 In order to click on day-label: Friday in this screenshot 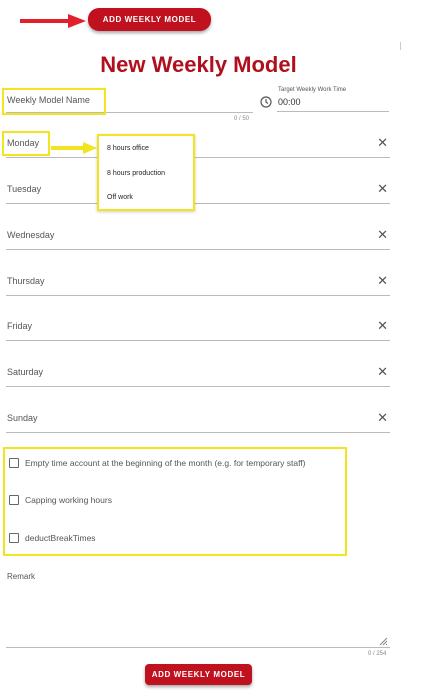, I will do `click(20, 326)`.